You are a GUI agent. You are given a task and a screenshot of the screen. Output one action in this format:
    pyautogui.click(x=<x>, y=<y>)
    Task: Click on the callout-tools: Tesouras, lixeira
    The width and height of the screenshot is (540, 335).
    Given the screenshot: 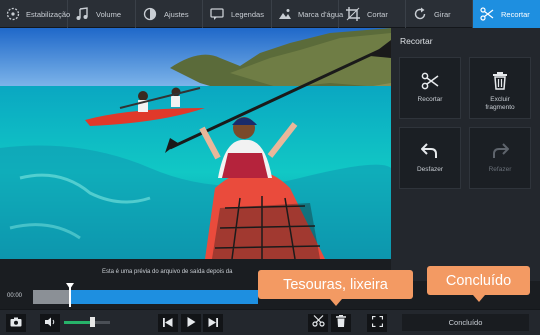 What is the action you would take?
    pyautogui.click(x=335, y=288)
    